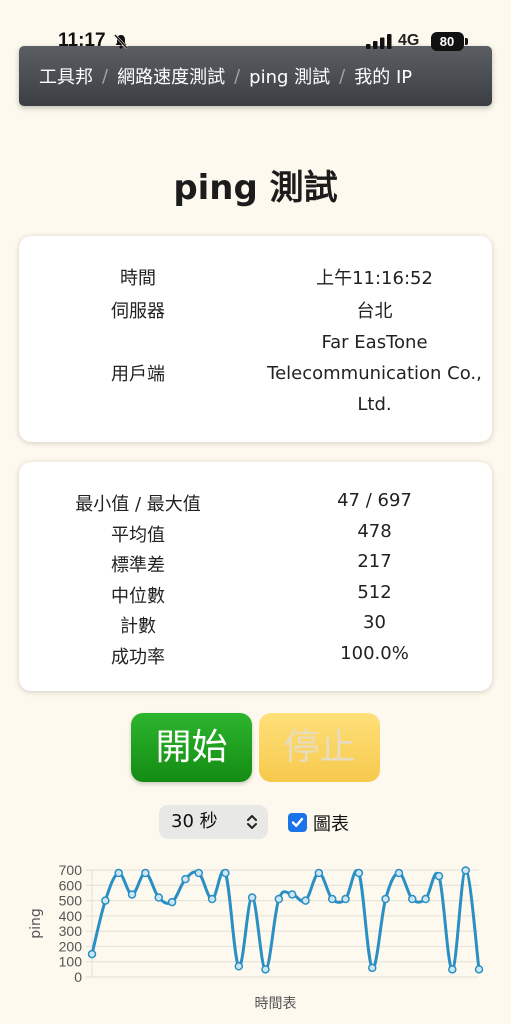  I want to click on chart-toggle-checkbox, so click(297, 822).